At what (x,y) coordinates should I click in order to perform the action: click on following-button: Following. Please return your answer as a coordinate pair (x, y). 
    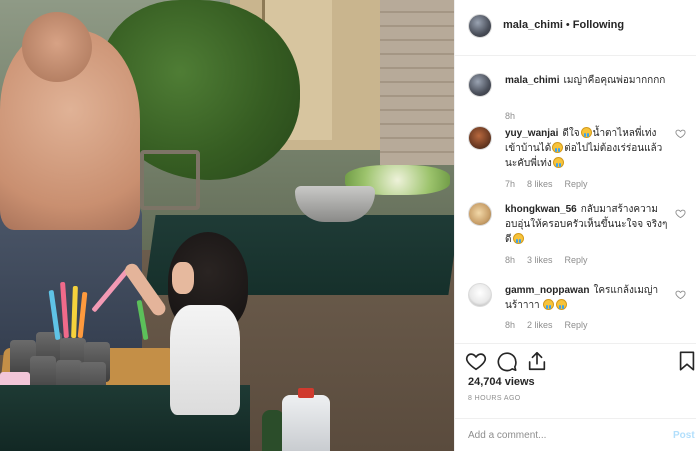
    Looking at the image, I should click on (598, 25).